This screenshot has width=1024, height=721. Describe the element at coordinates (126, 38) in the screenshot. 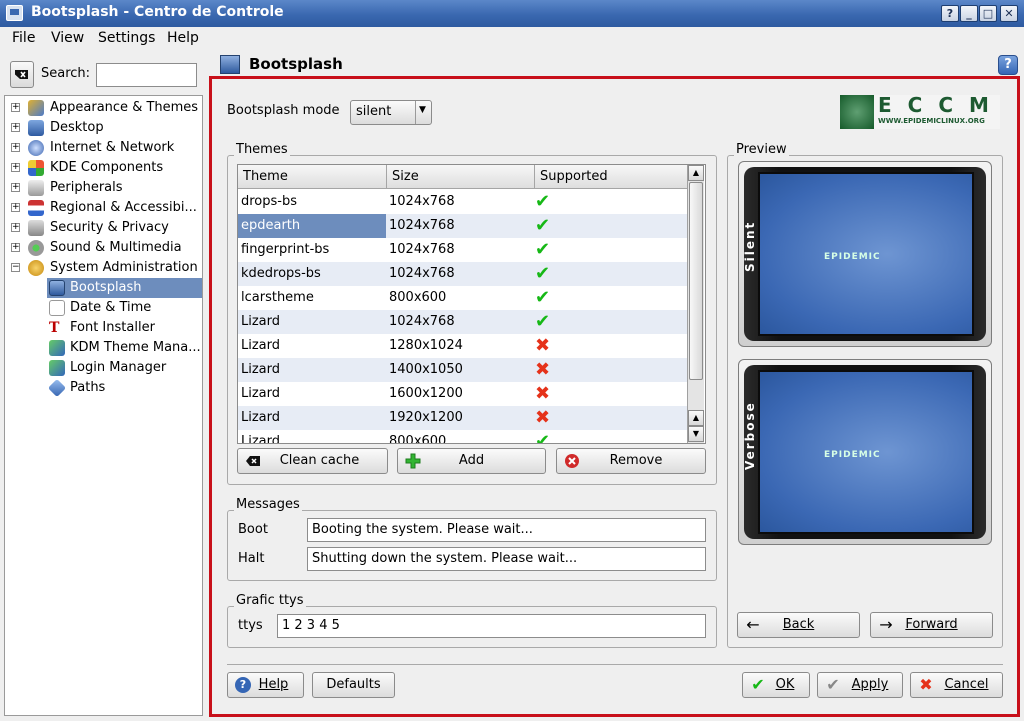

I see `menu-settings: Settings` at that location.